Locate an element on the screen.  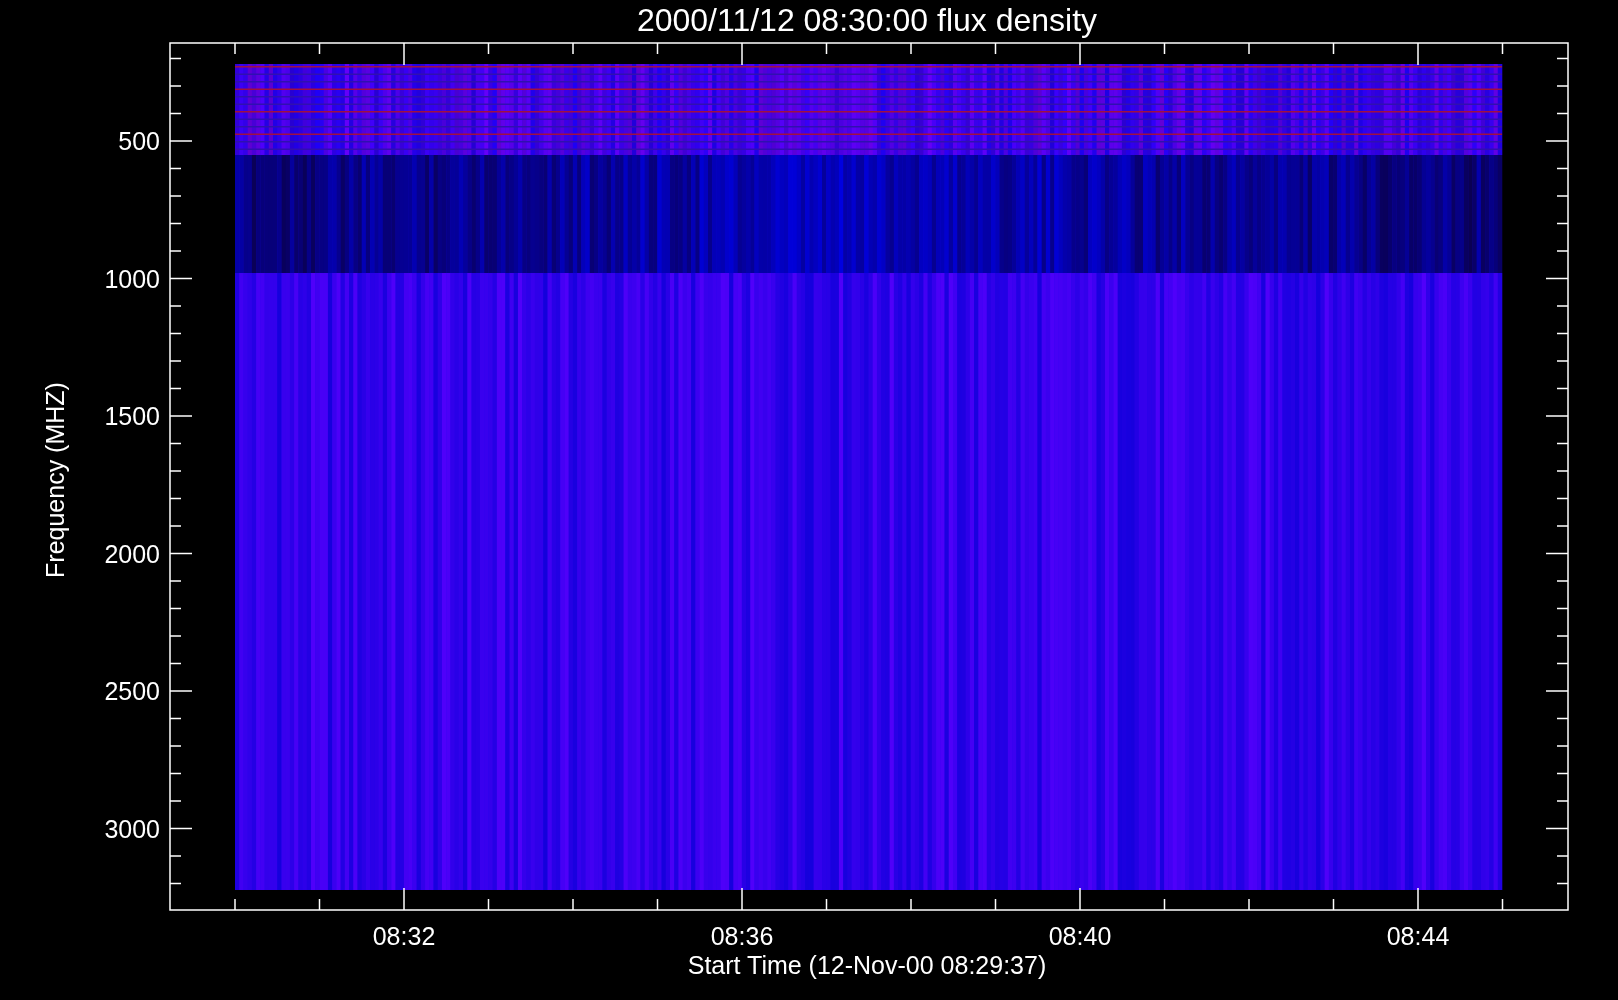
y-tick-label: 3000 is located at coordinates (132, 828).